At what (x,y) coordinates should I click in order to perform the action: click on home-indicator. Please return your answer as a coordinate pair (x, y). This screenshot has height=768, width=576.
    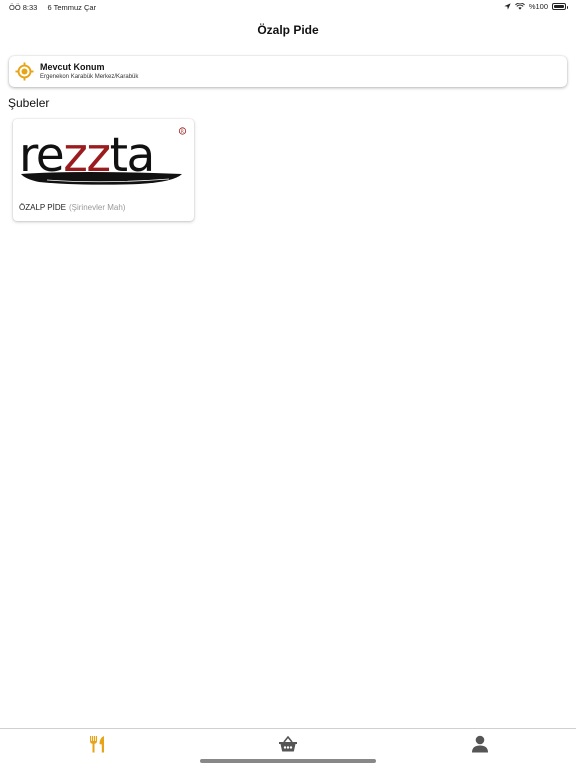
    Looking at the image, I should click on (288, 761).